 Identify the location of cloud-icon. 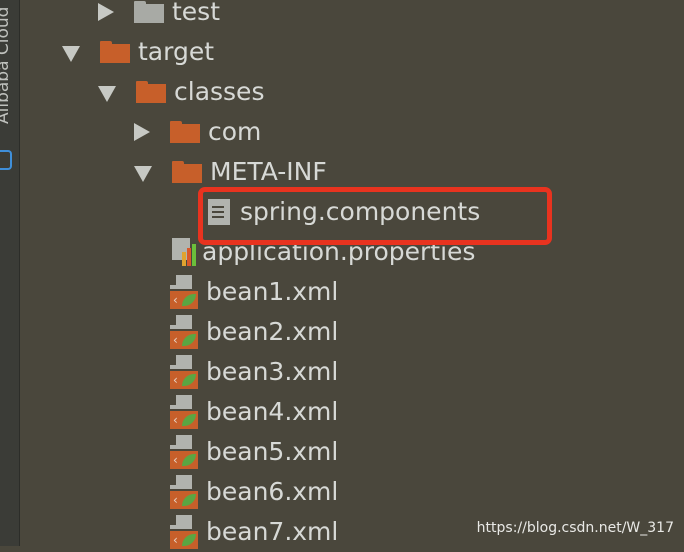
(6, 160).